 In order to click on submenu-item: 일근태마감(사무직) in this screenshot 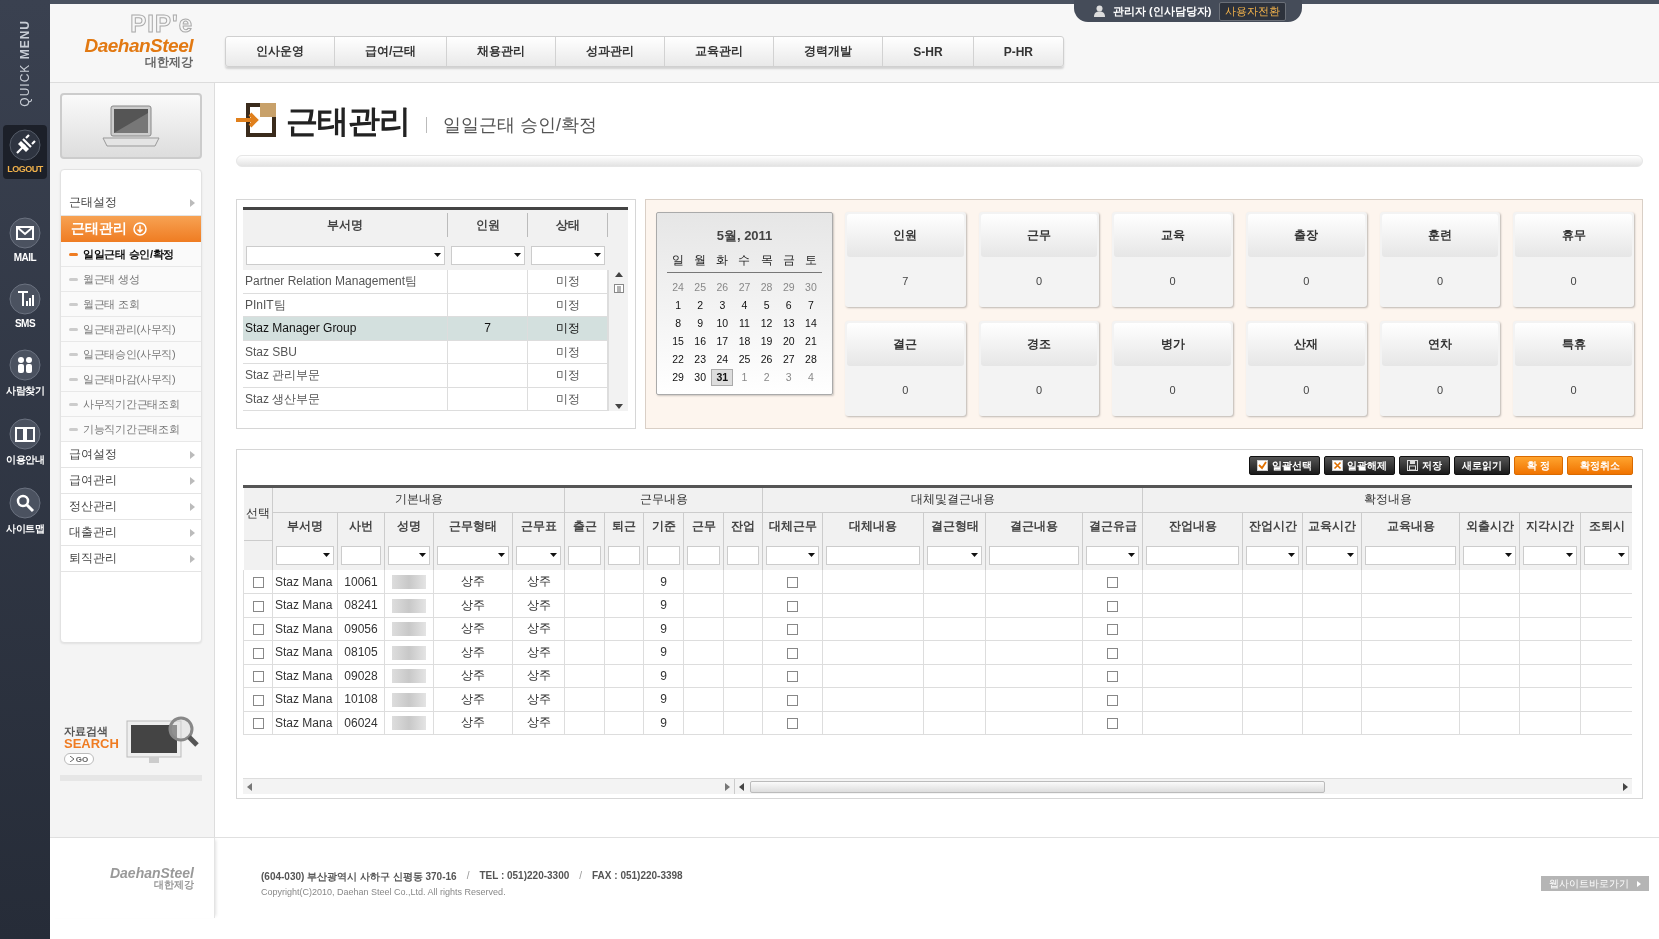, I will do `click(131, 379)`.